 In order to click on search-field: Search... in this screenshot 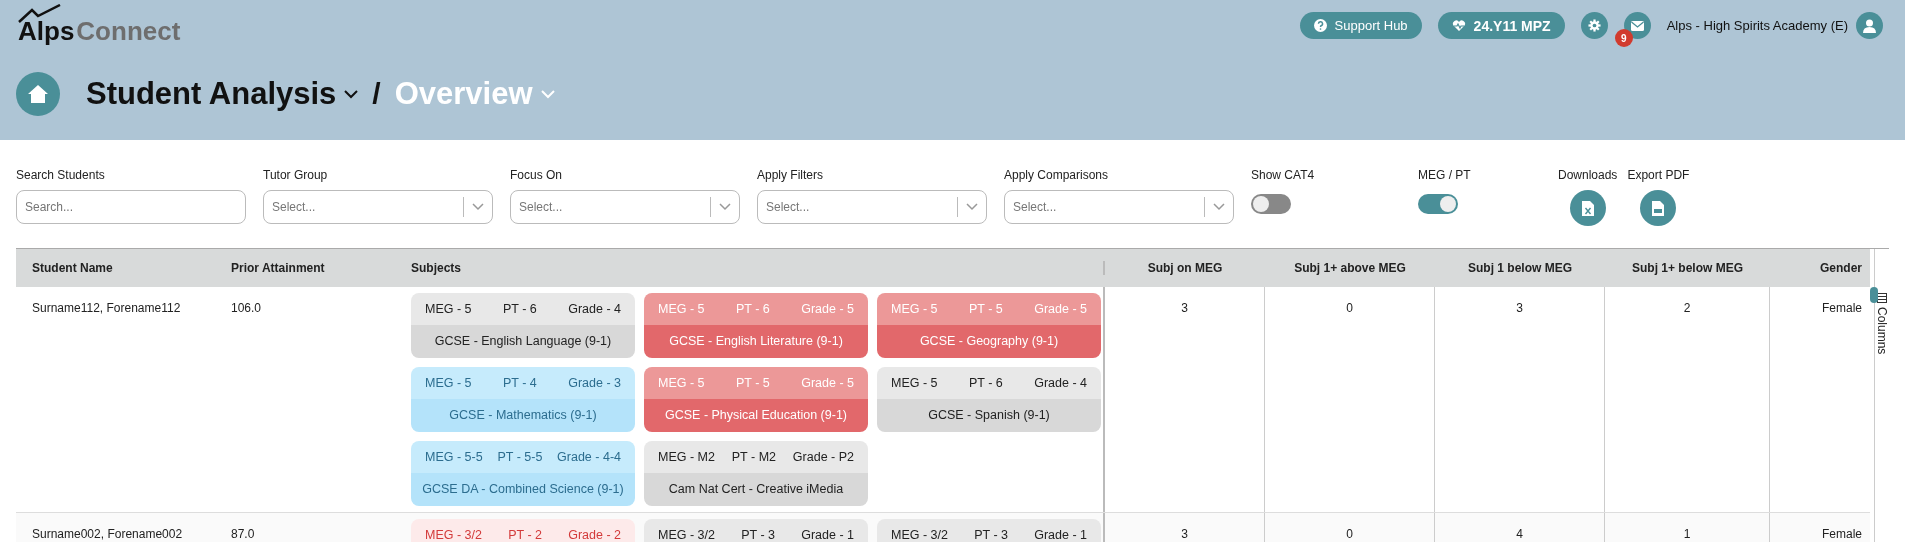, I will do `click(131, 207)`.